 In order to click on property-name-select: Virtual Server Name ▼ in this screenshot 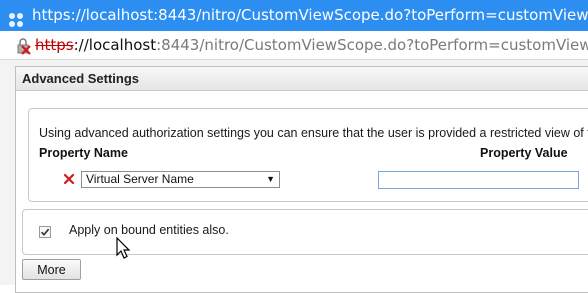, I will do `click(180, 179)`.